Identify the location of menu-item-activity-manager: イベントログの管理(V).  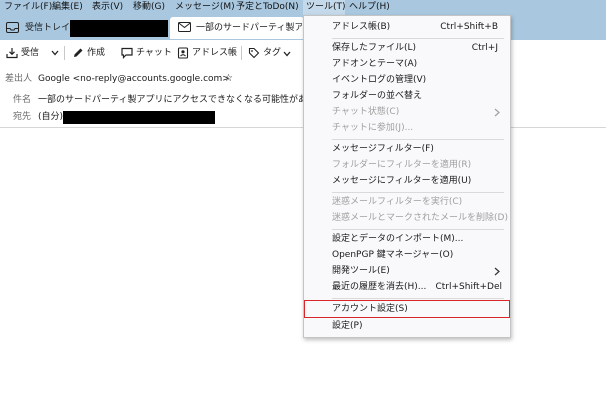
(407, 80).